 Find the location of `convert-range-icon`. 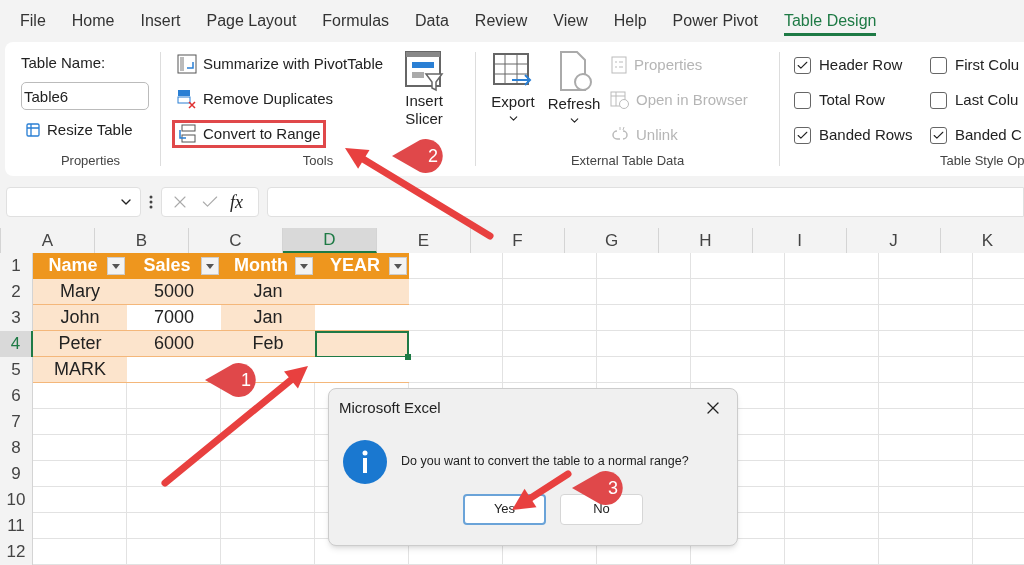

convert-range-icon is located at coordinates (187, 134).